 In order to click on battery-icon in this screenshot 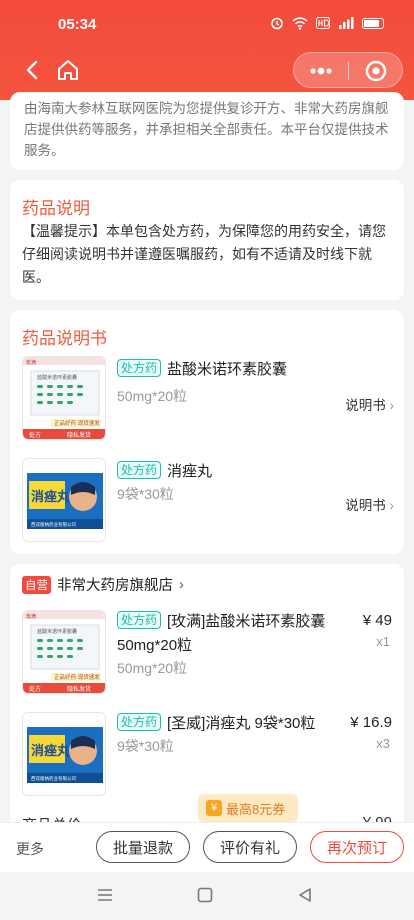, I will do `click(373, 23)`.